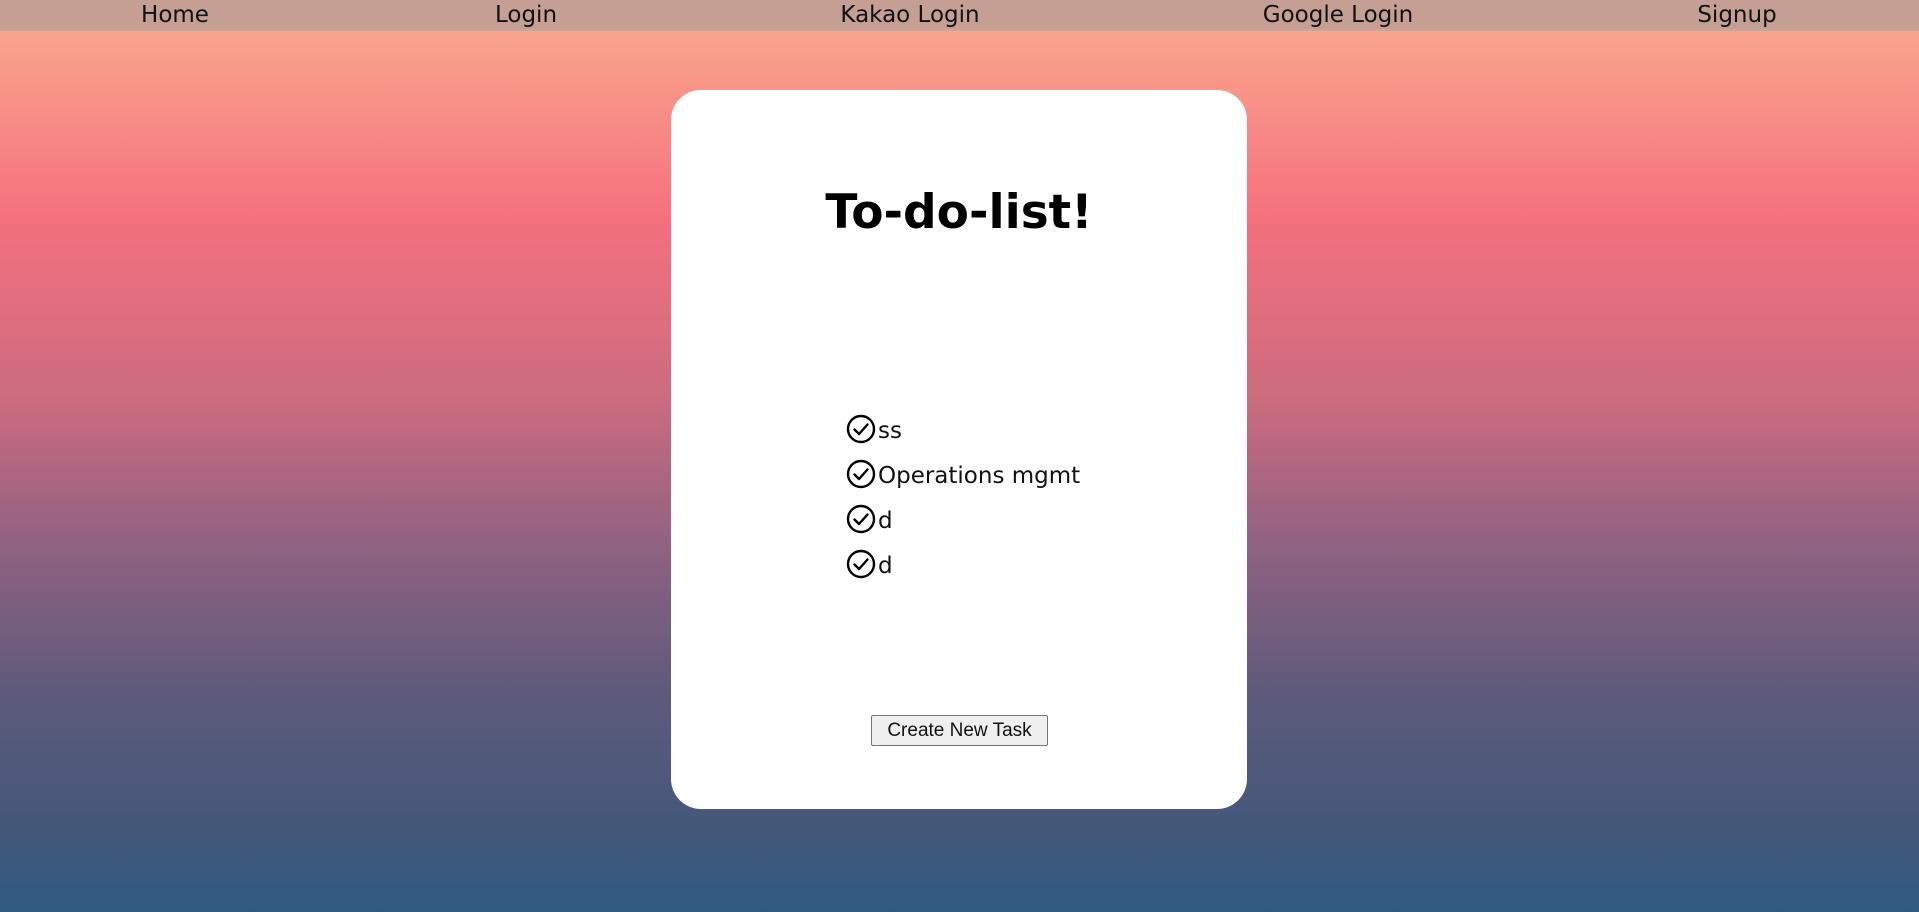  Describe the element at coordinates (1338, 14) in the screenshot. I see `nav-google-login-link: Google Login` at that location.